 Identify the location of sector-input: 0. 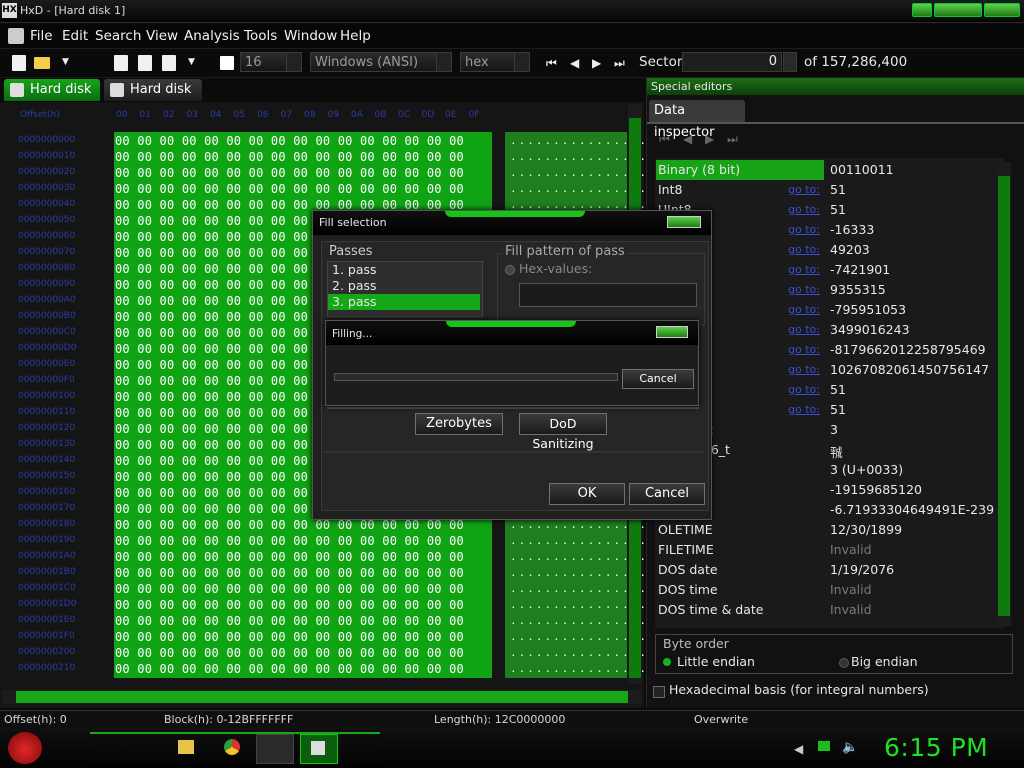
(732, 62).